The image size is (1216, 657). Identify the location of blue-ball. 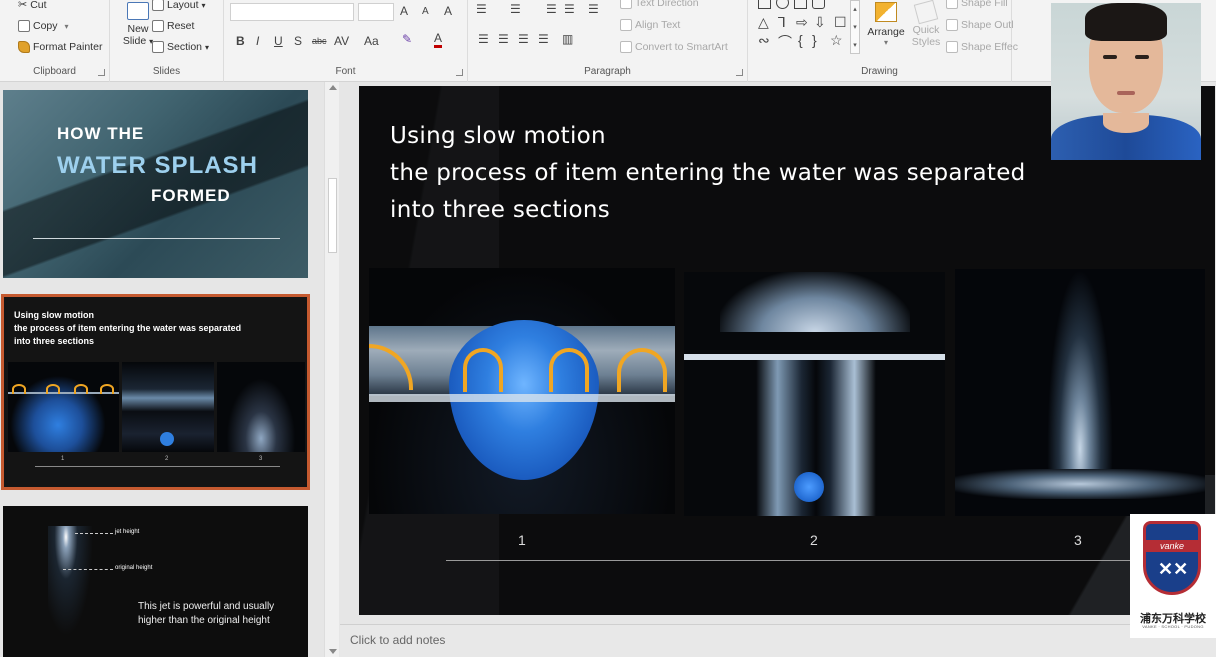
(809, 487).